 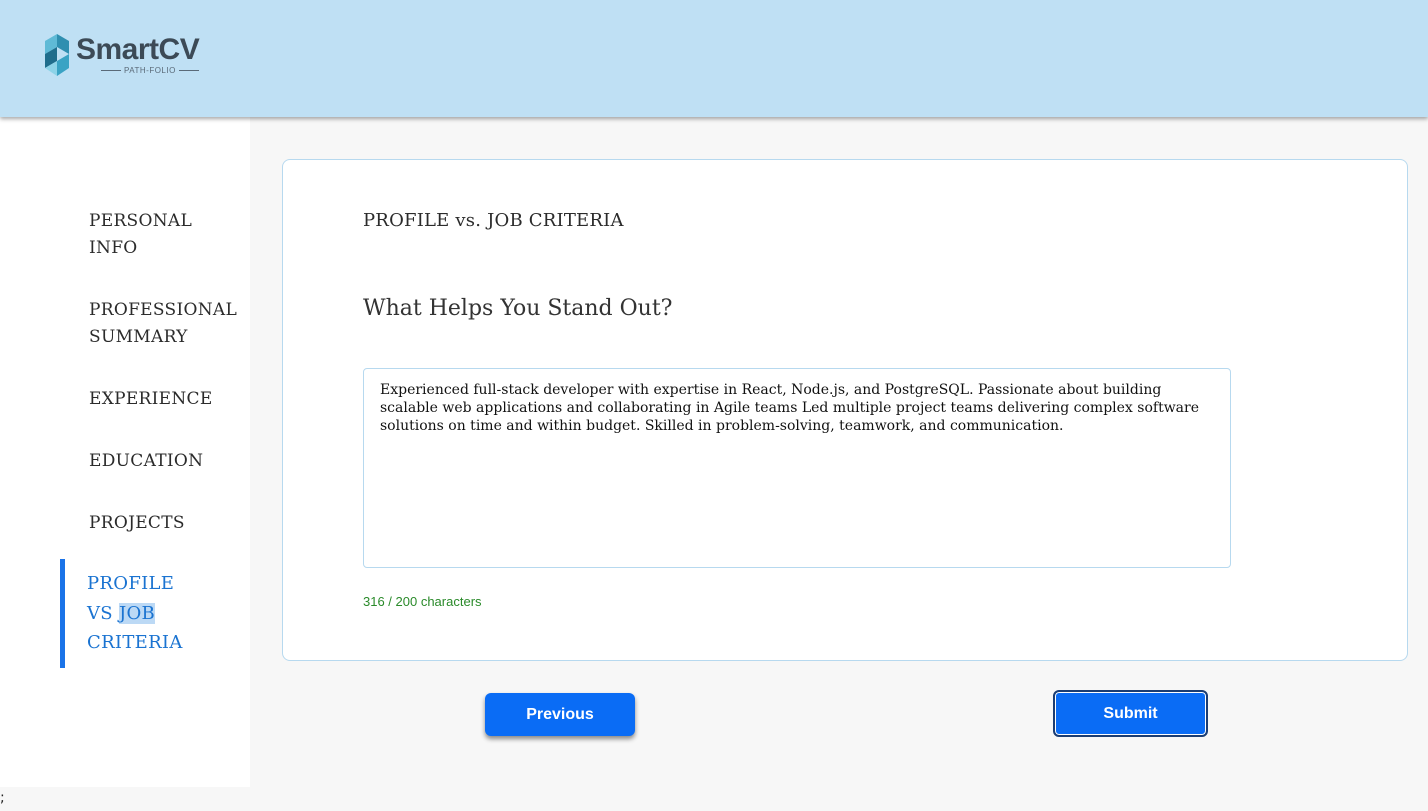 I want to click on sidebar-item-education: EDUCATION, so click(x=146, y=461).